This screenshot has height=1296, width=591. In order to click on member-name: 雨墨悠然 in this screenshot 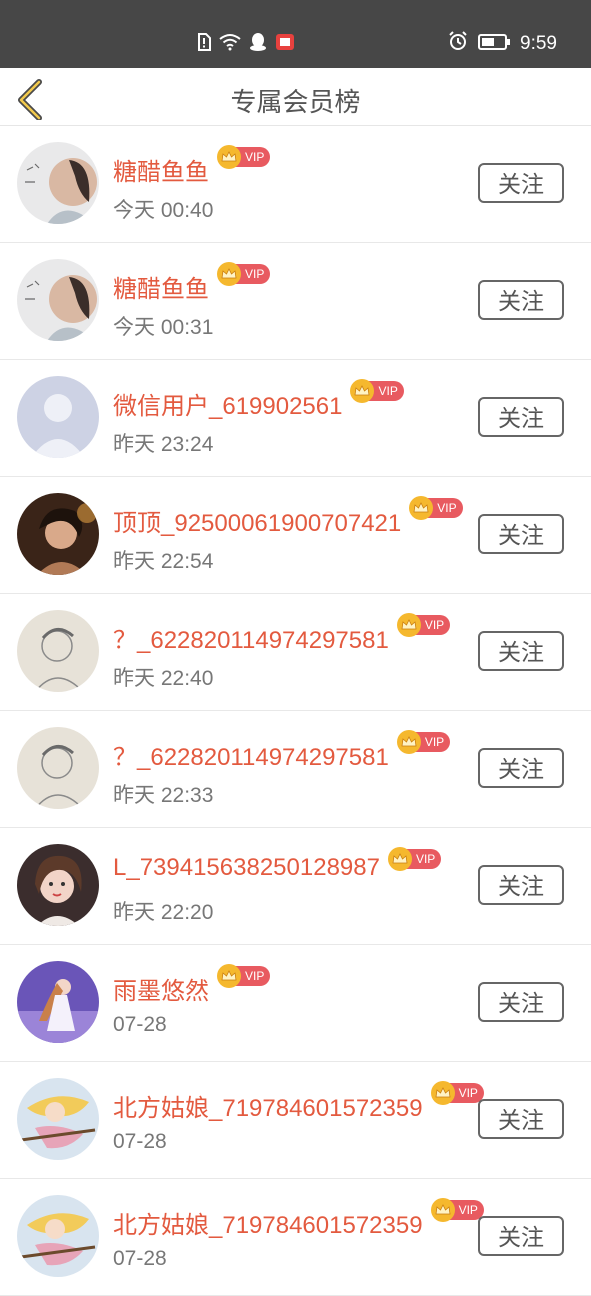, I will do `click(161, 988)`.